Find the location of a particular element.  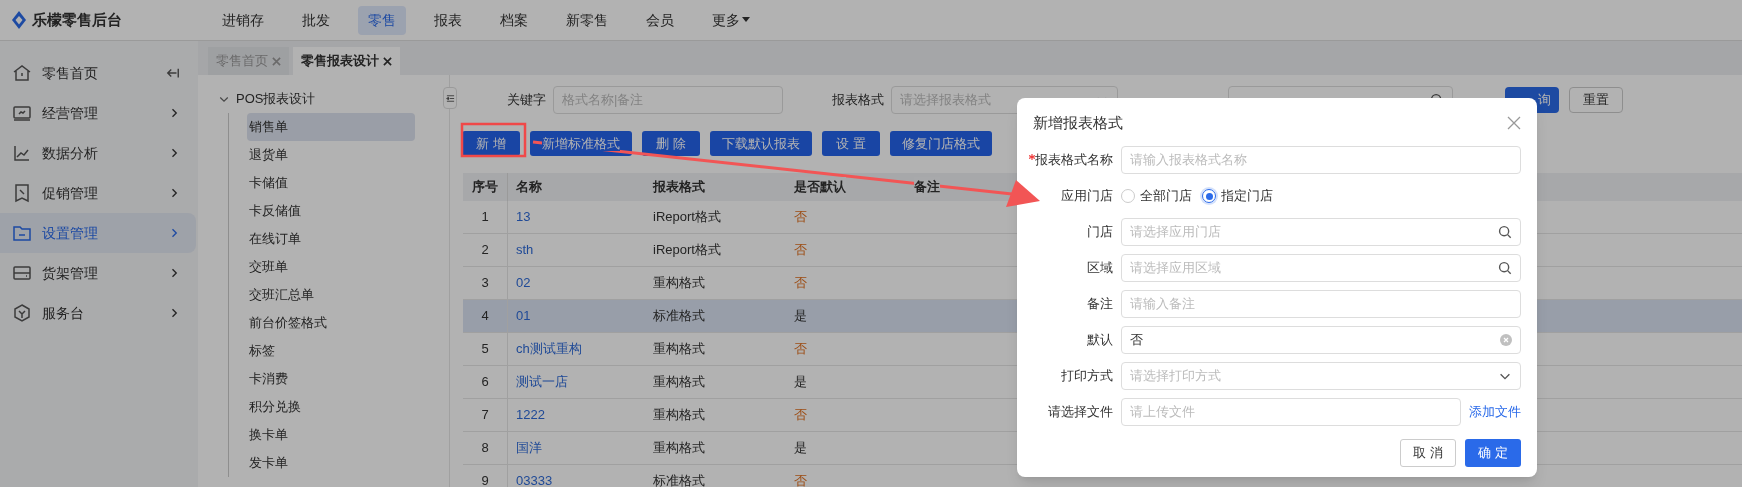

table-cell-text: 5 is located at coordinates (485, 349).